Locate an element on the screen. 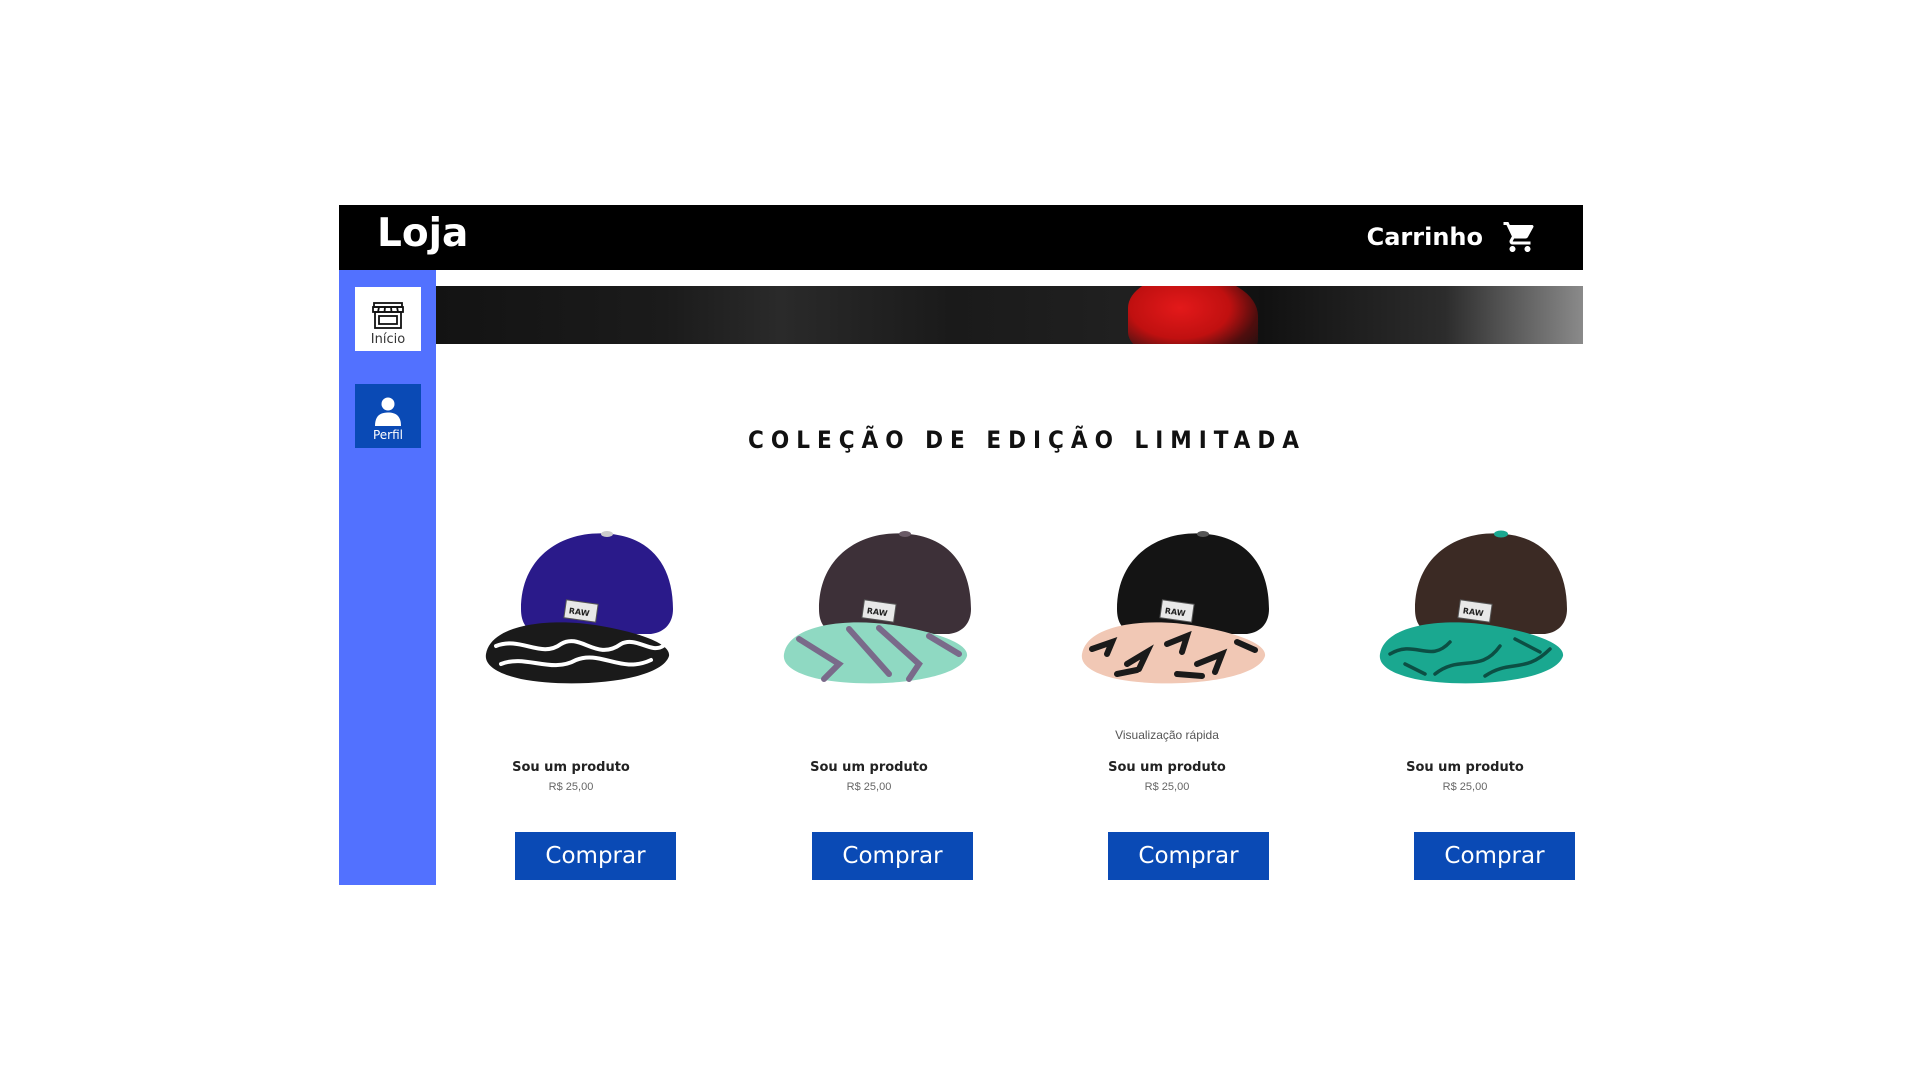 The image size is (1920, 1080). quick-view-label: Visualização rápida is located at coordinates (1167, 735).